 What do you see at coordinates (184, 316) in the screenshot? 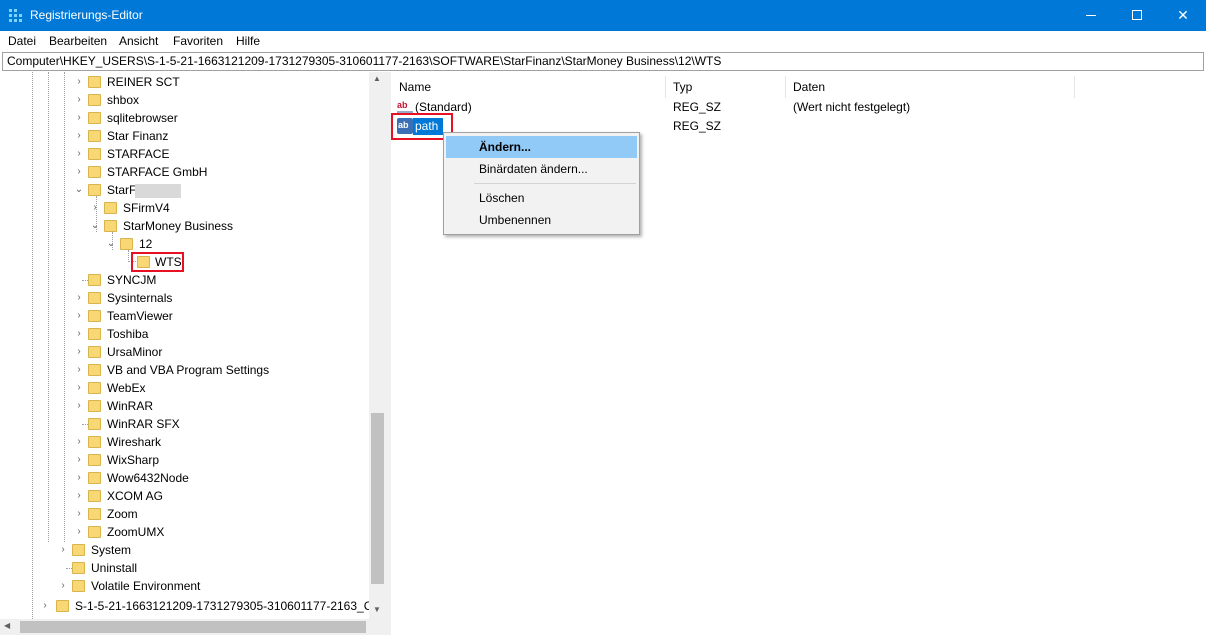
I see `tree-item-teamviewer: › TeamViewer` at bounding box center [184, 316].